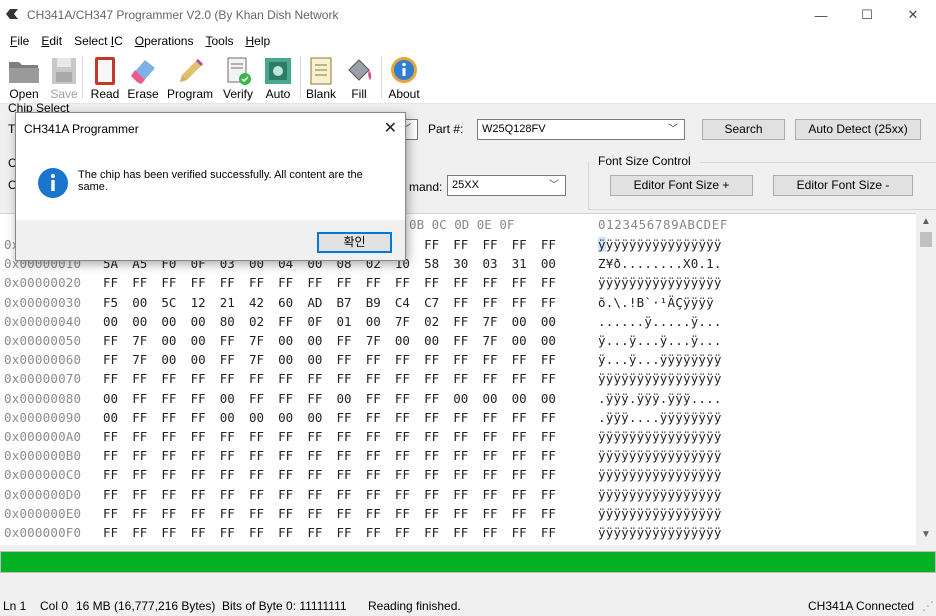 This screenshot has height=616, width=936. What do you see at coordinates (19, 41) in the screenshot?
I see `menu-file: File` at bounding box center [19, 41].